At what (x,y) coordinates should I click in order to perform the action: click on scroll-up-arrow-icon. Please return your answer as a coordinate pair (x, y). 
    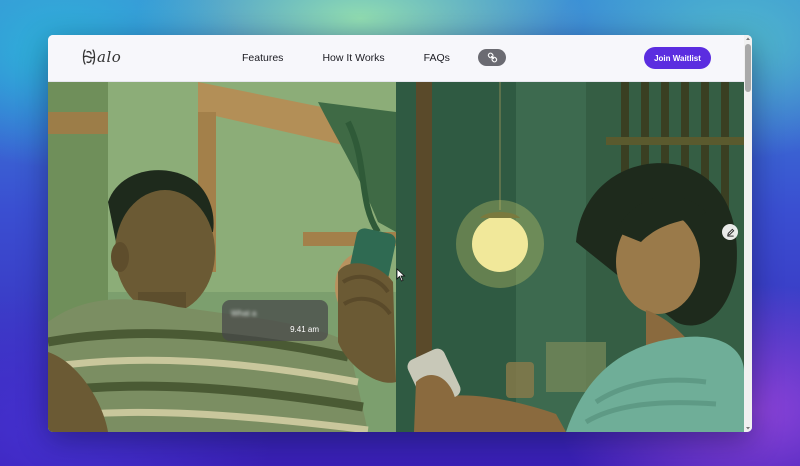
    Looking at the image, I should click on (748, 39).